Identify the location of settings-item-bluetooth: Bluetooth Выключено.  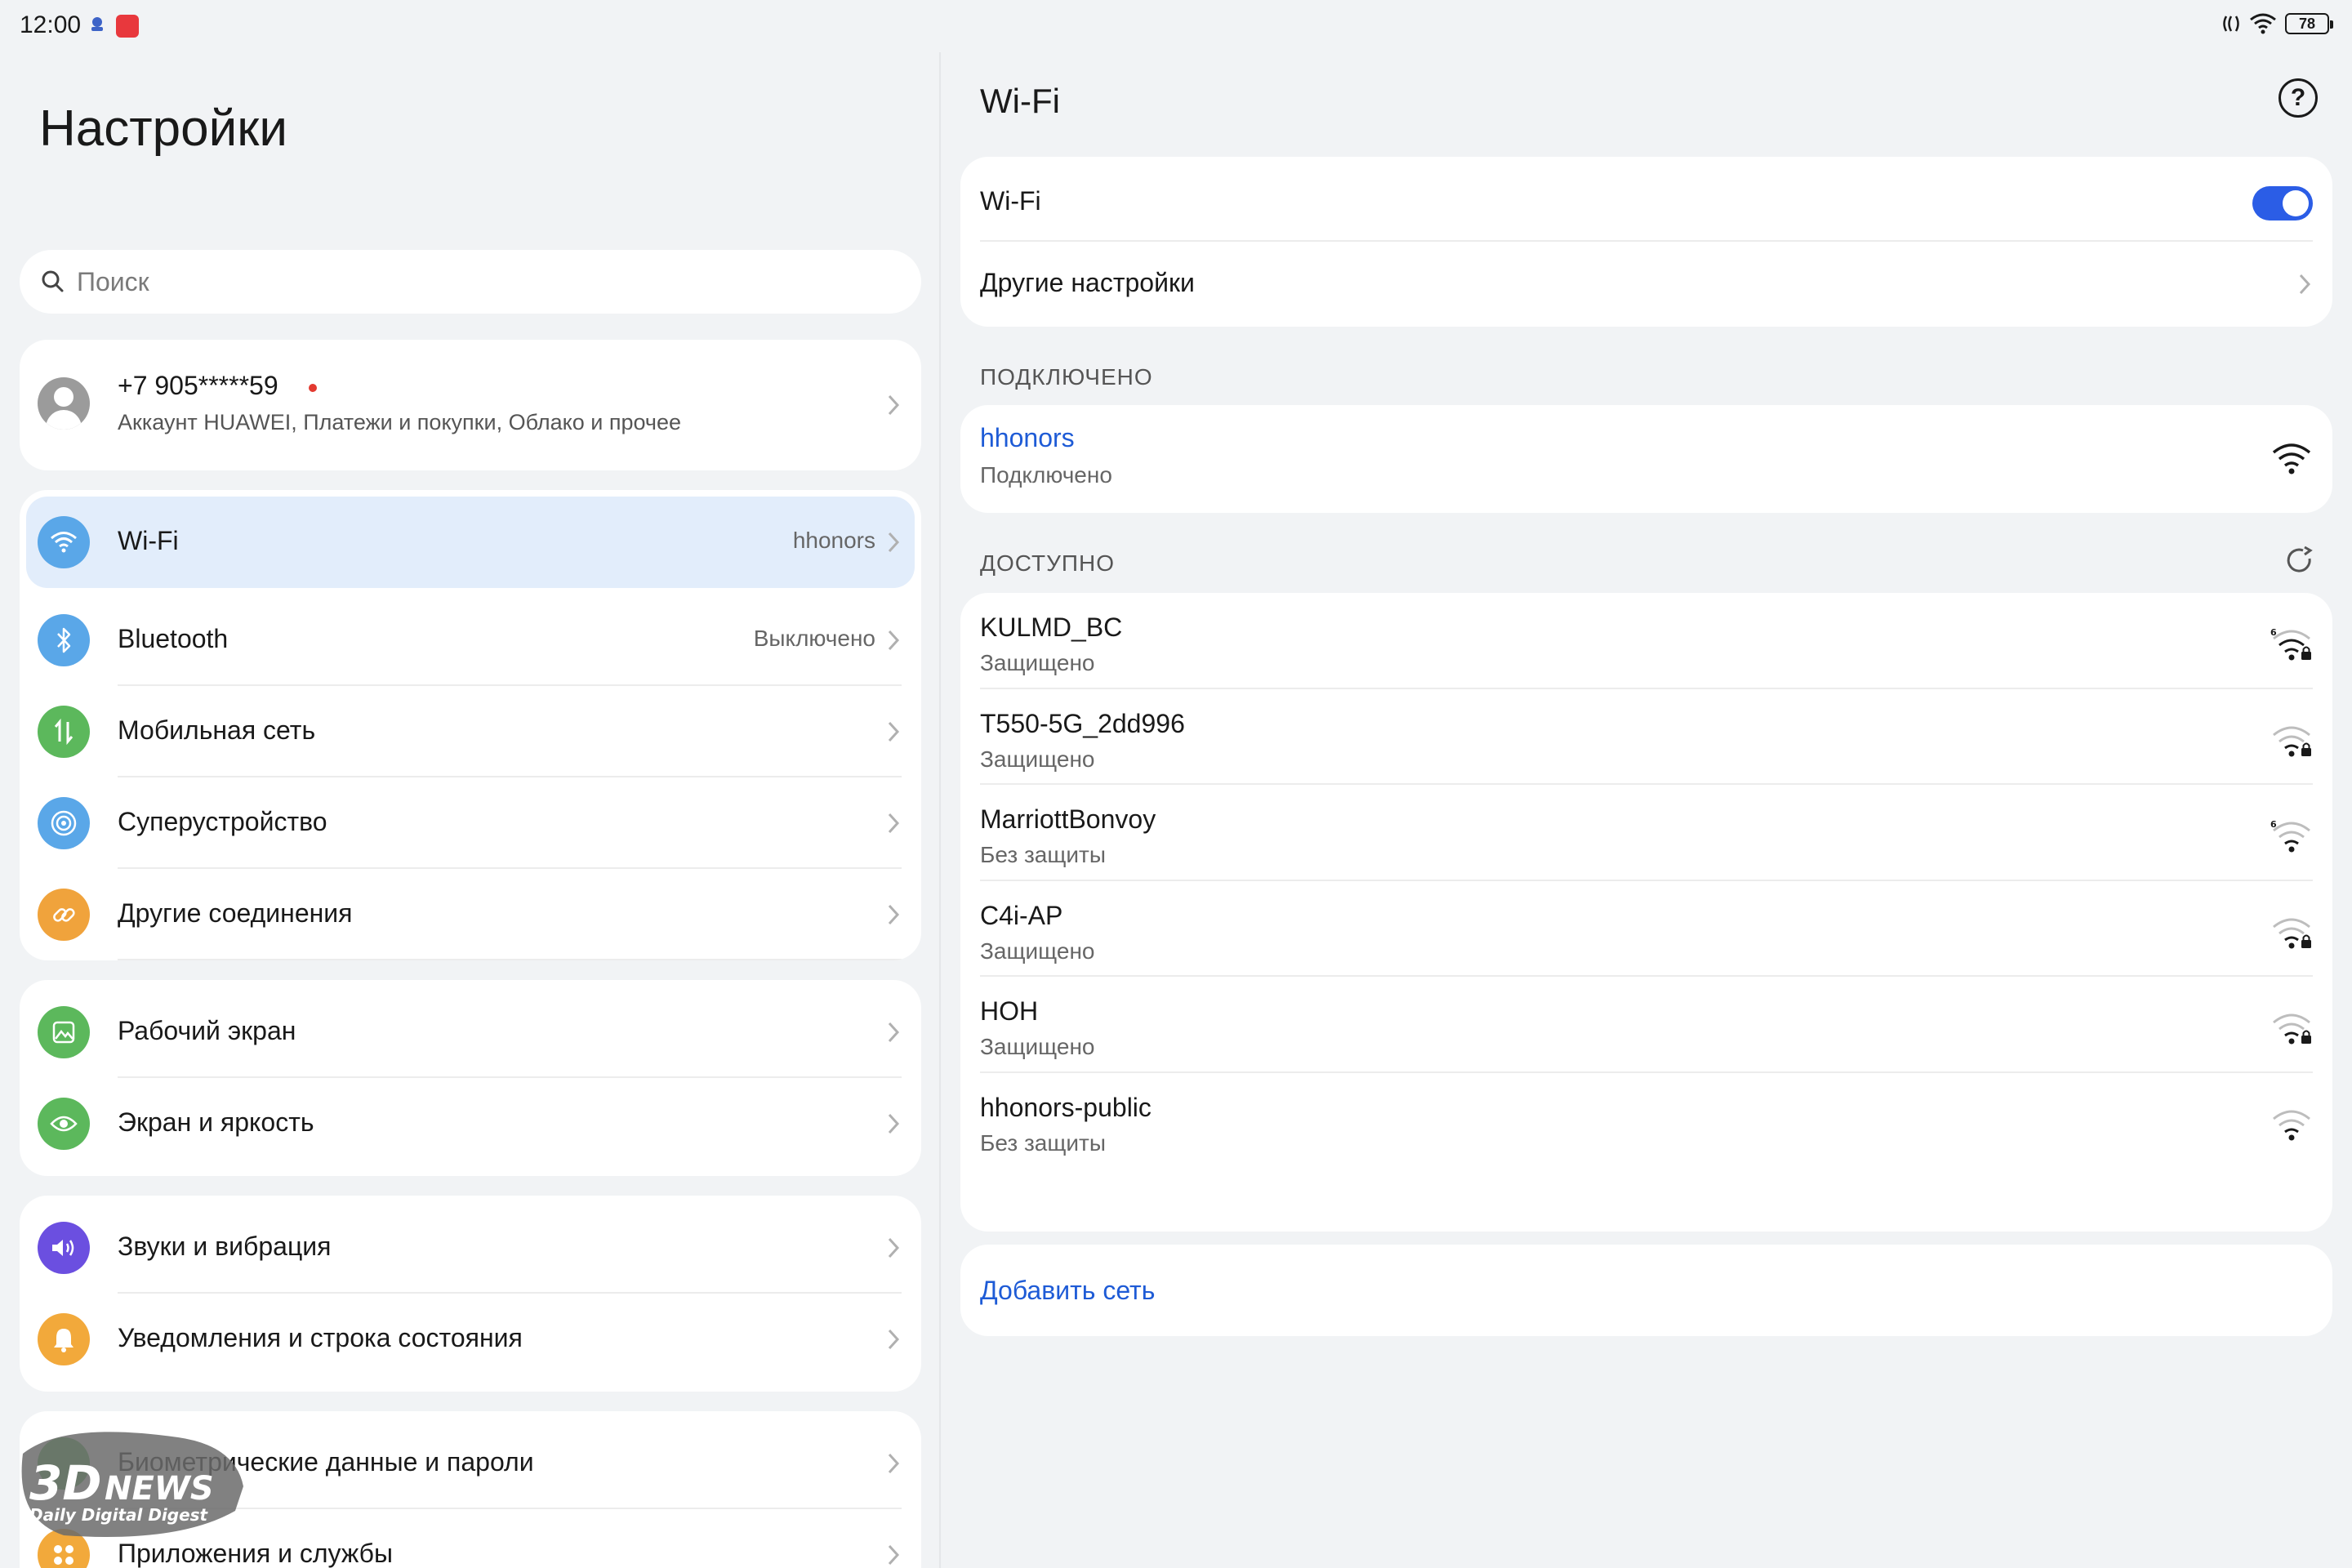
(470, 640).